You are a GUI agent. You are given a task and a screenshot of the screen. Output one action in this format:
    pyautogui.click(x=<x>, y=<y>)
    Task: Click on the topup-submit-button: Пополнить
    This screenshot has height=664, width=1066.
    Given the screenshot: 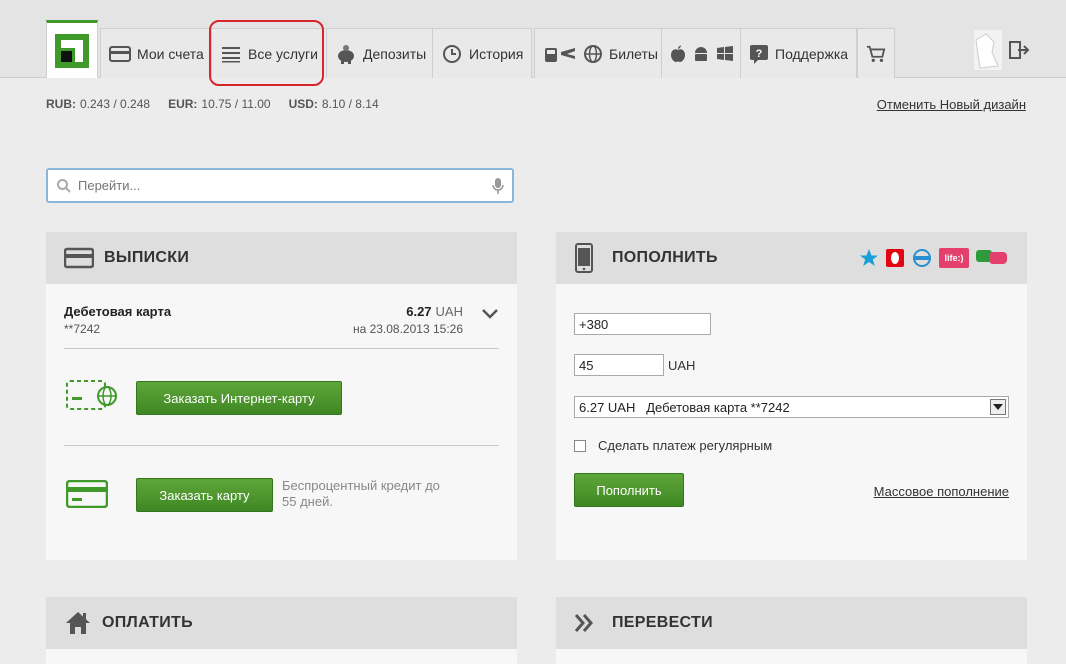 What is the action you would take?
    pyautogui.click(x=629, y=490)
    